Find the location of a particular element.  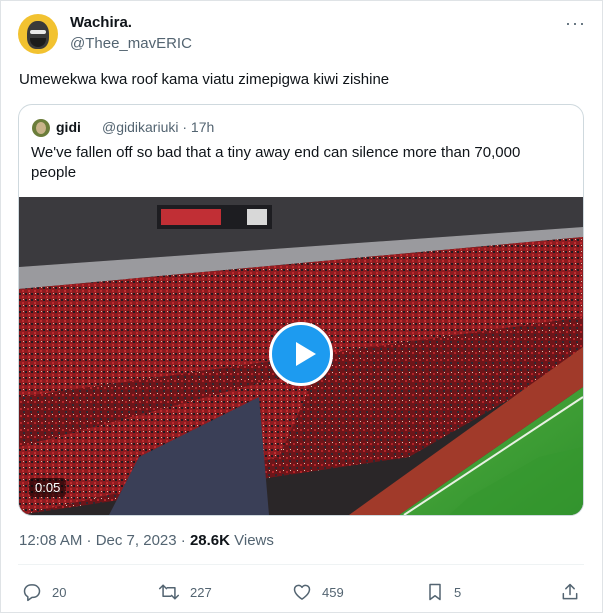

quoted-author-handle: @gidikariuki · 17h is located at coordinates (158, 127).